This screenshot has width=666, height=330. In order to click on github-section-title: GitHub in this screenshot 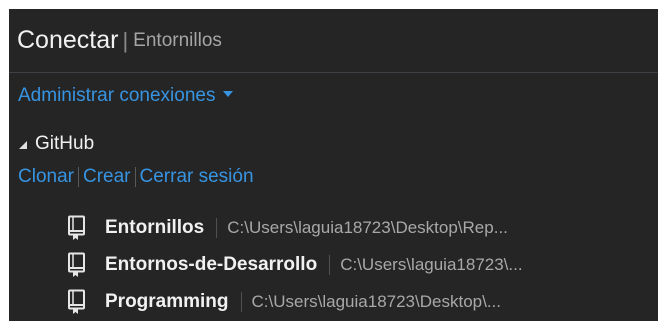, I will do `click(65, 143)`.